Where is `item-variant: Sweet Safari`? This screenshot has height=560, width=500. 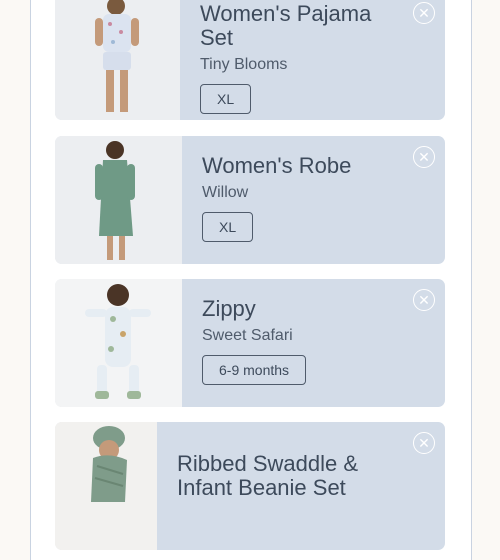 item-variant: Sweet Safari is located at coordinates (247, 335).